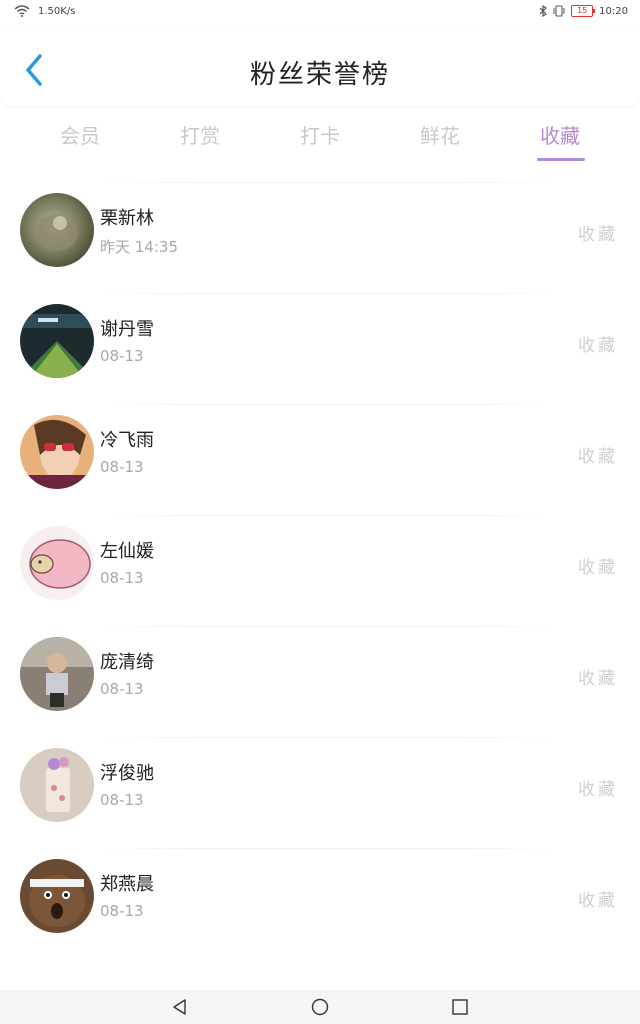 The image size is (640, 1024). I want to click on tab-bar: 会员 打赏 打卡 鲜花 收藏, so click(320, 138).